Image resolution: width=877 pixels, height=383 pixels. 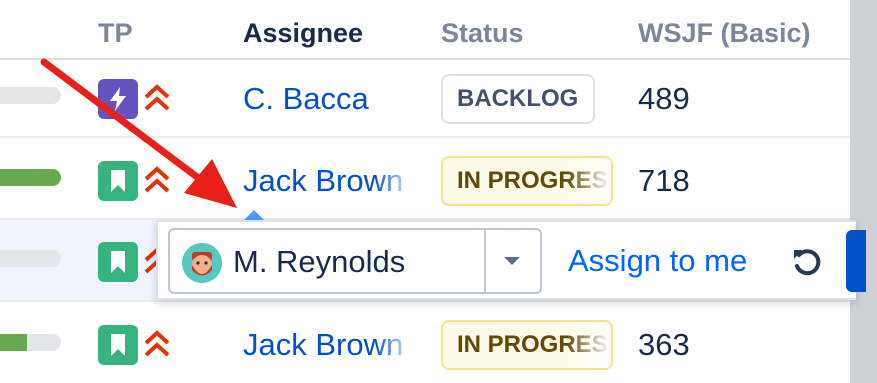 I want to click on status-label: BACKLOG, so click(x=518, y=98).